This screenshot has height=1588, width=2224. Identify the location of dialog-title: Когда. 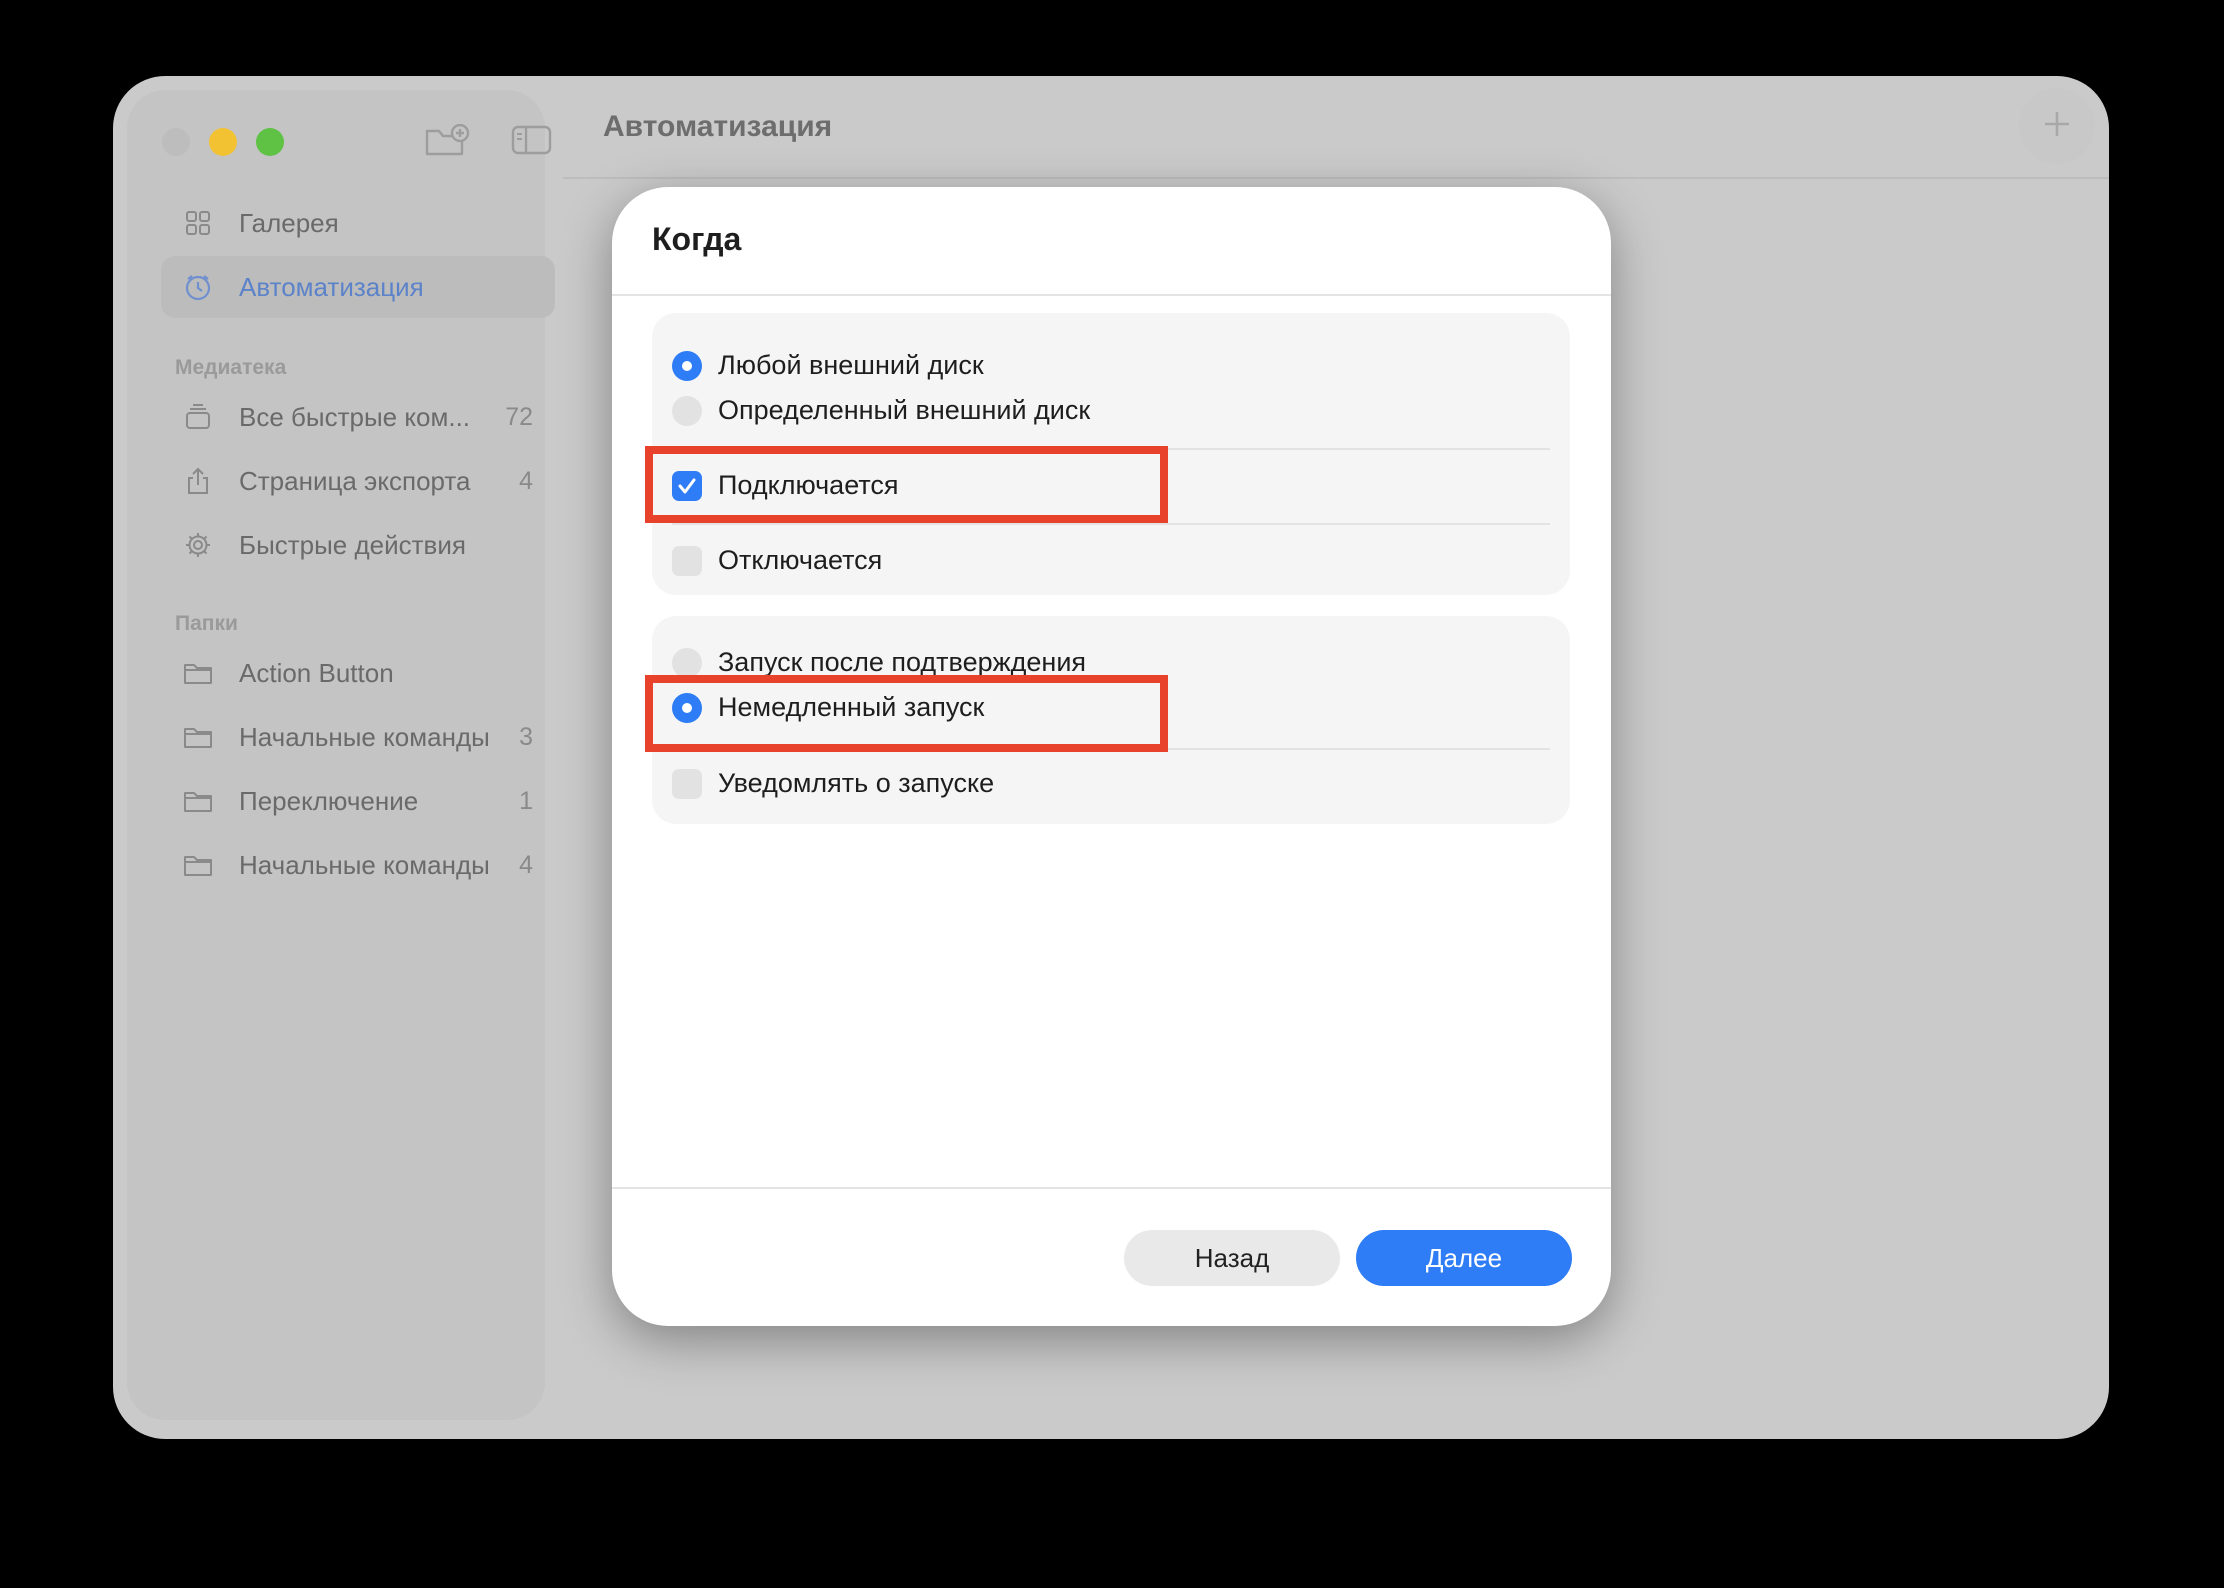
(697, 239).